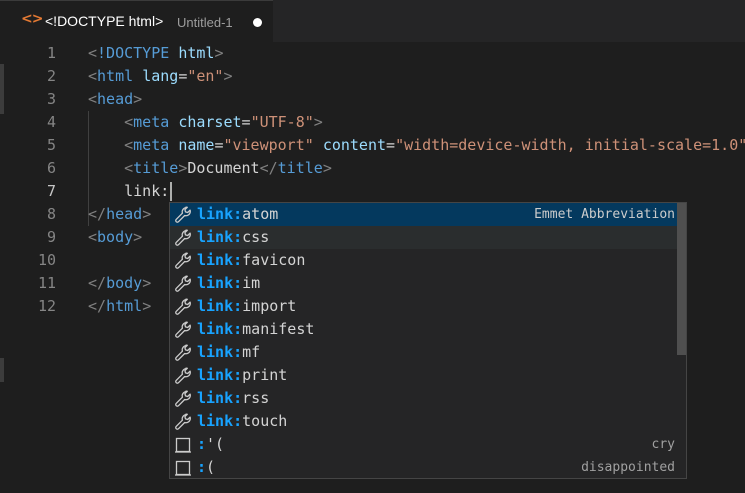 This screenshot has height=493, width=745. I want to click on suggest-item-rest: manifest, so click(278, 329).